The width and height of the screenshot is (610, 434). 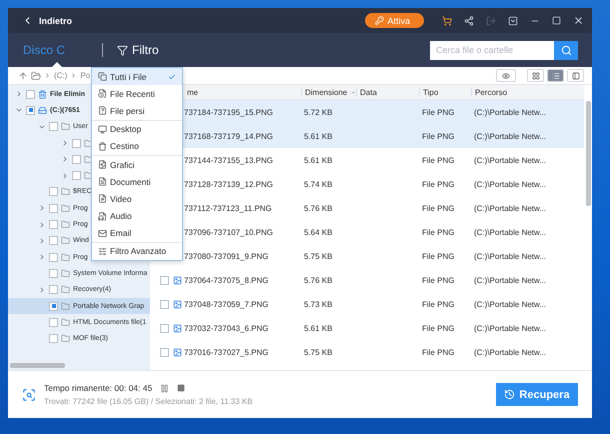 What do you see at coordinates (137, 251) in the screenshot?
I see `menu-item: Filtro Avanzato` at bounding box center [137, 251].